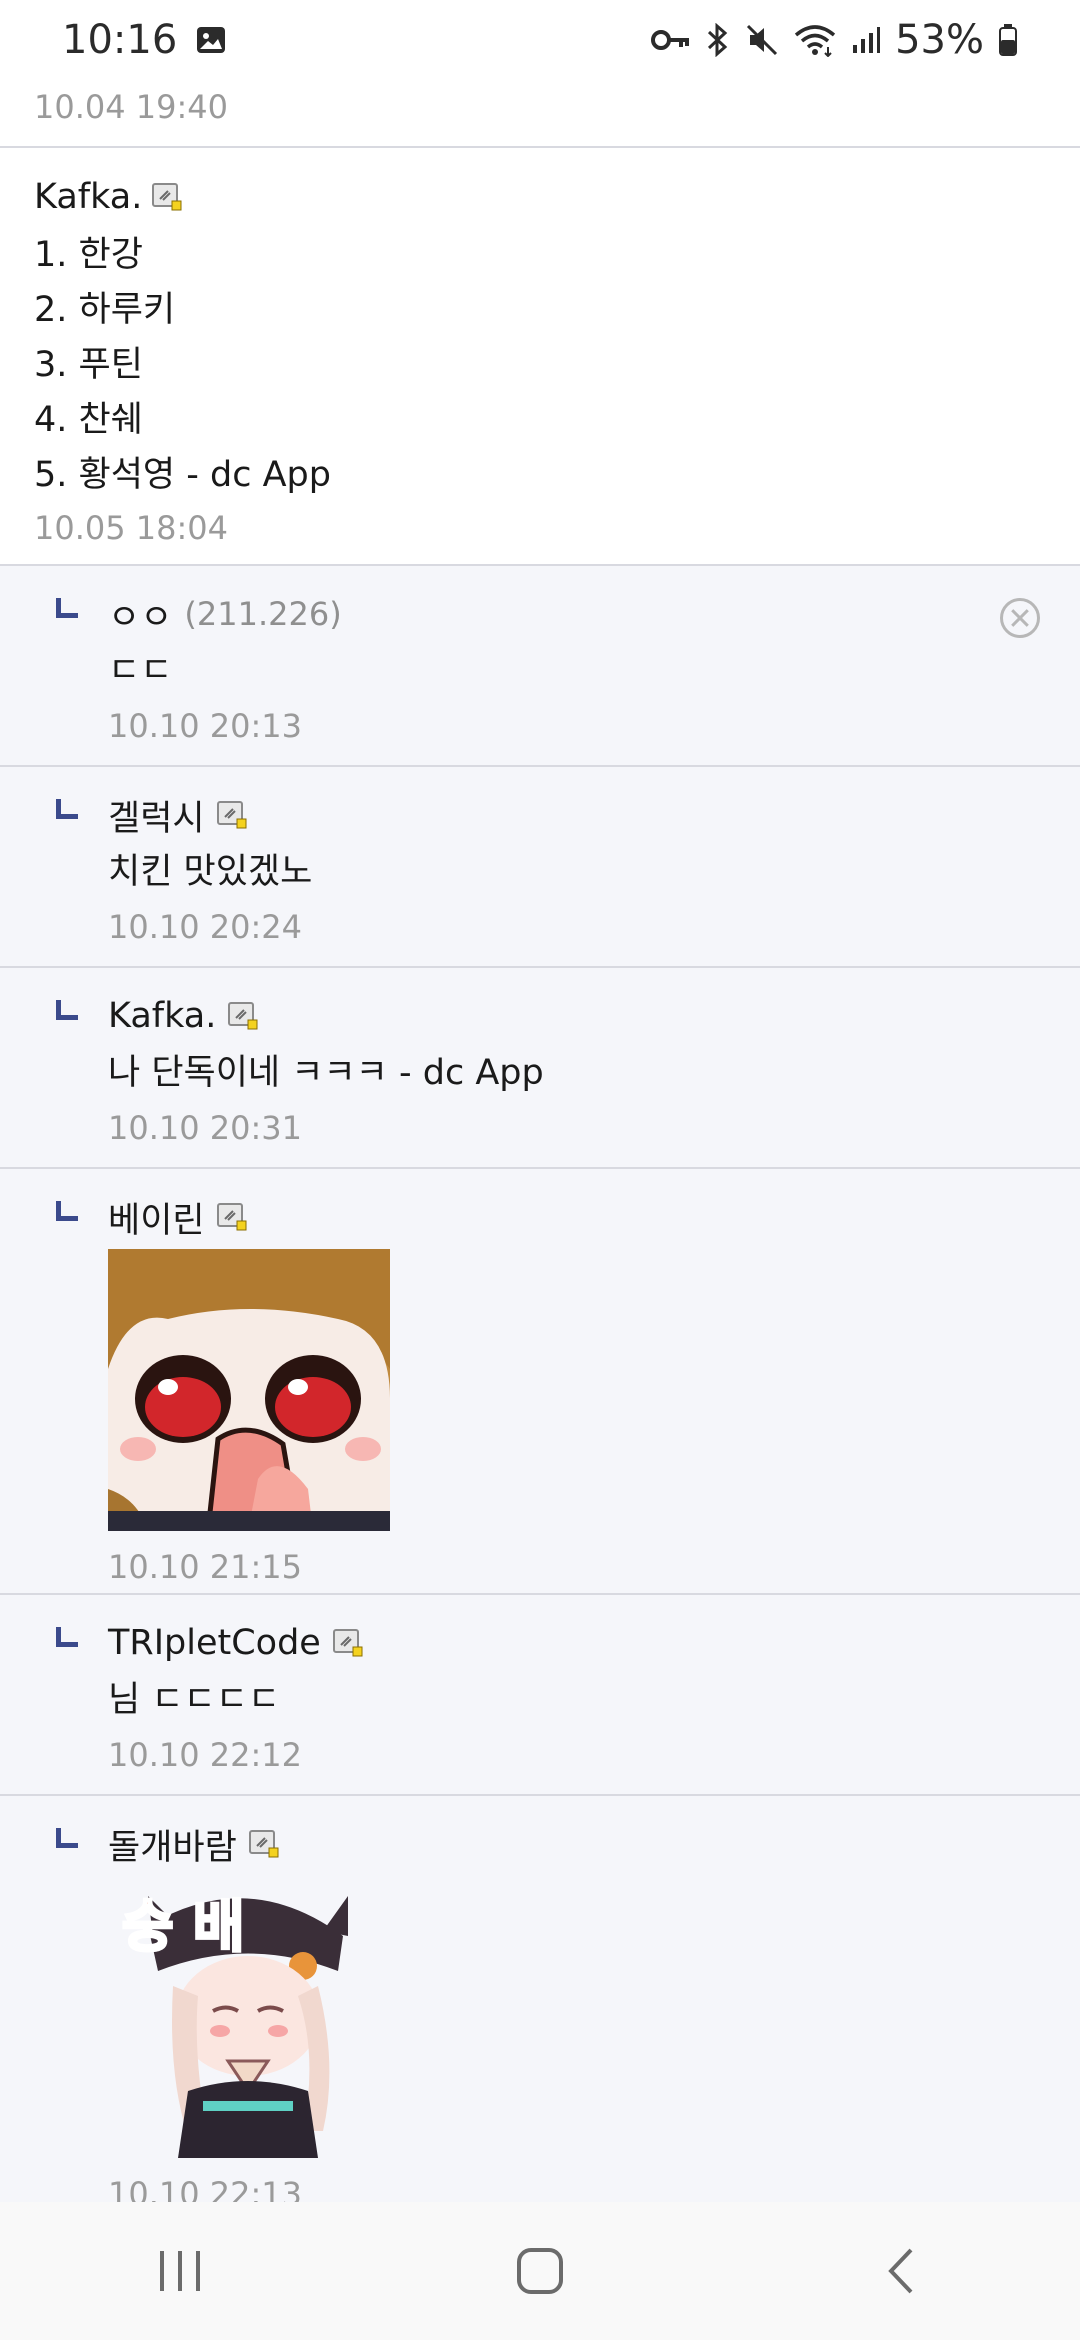 This screenshot has height=2340, width=1080. What do you see at coordinates (326, 1073) in the screenshot?
I see `reply-text: 나 단독이네 ㅋㅋㅋ - dc App` at bounding box center [326, 1073].